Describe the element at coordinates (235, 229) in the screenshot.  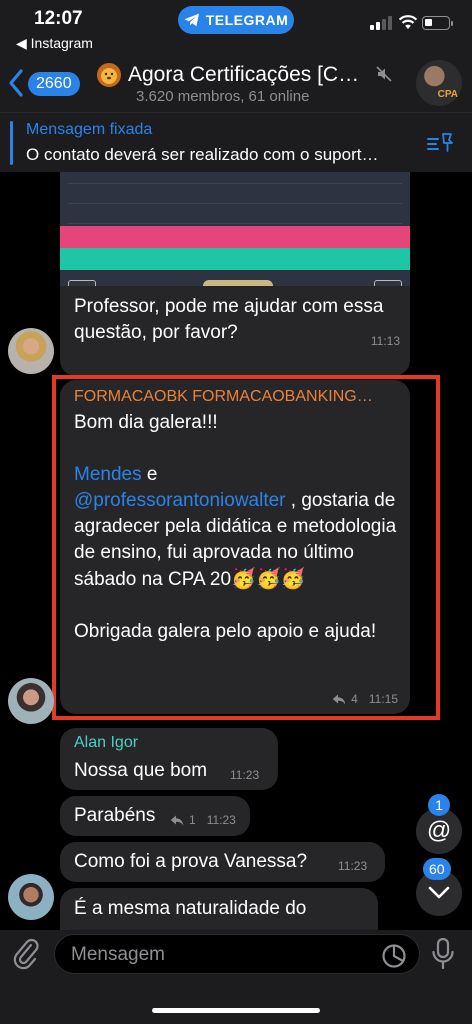
I see `question-screenshot-photo` at that location.